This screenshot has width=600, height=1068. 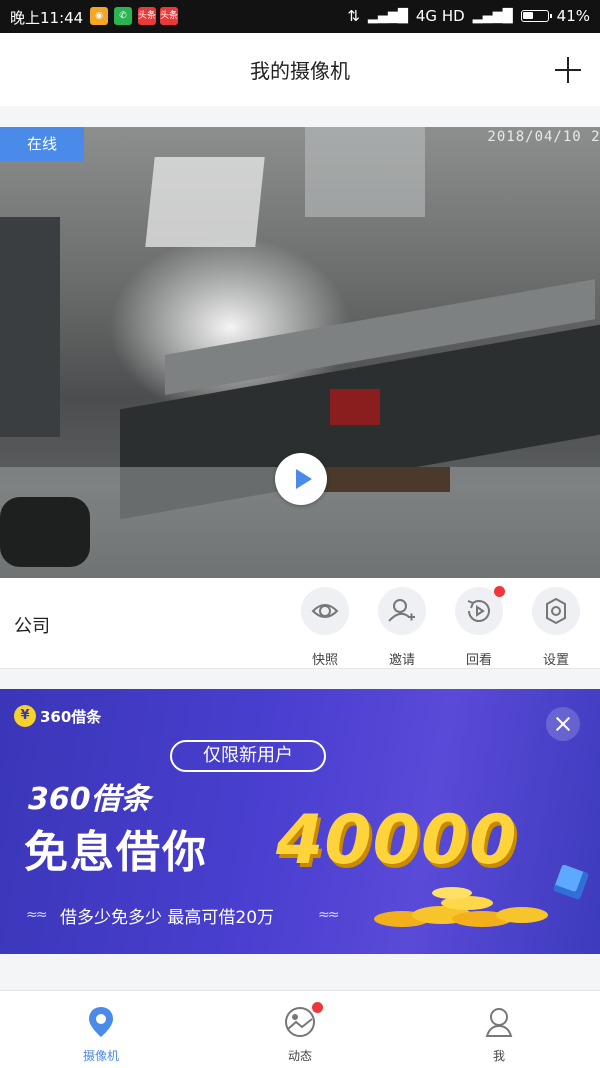 I want to click on news-app-icon-2: 头条, so click(x=169, y=16).